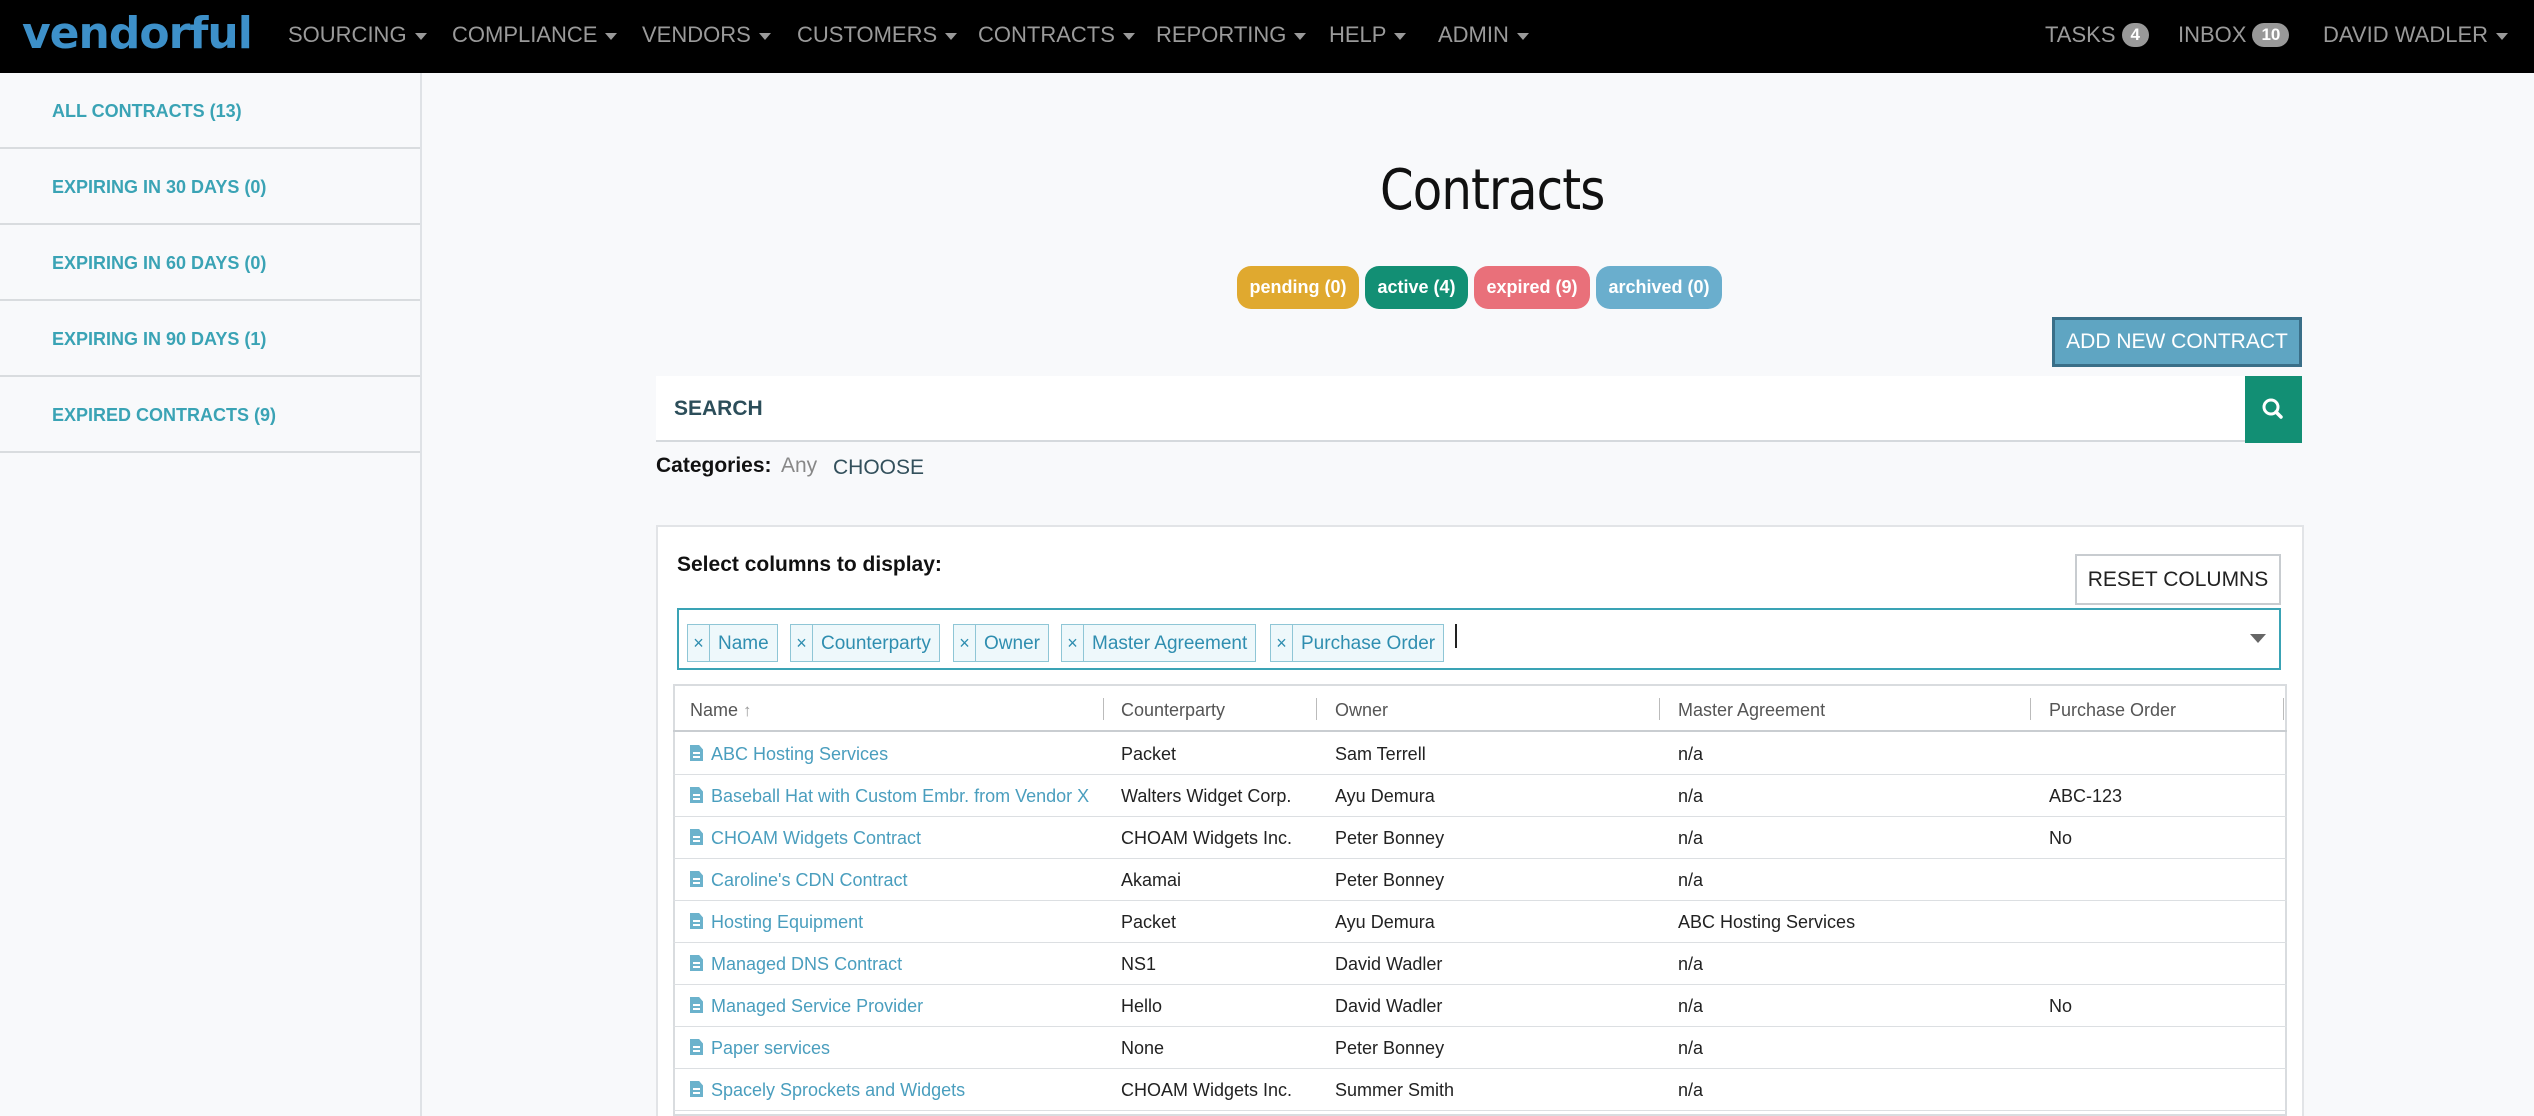 The height and width of the screenshot is (1116, 2534). What do you see at coordinates (1456, 636) in the screenshot?
I see `text-cursor` at bounding box center [1456, 636].